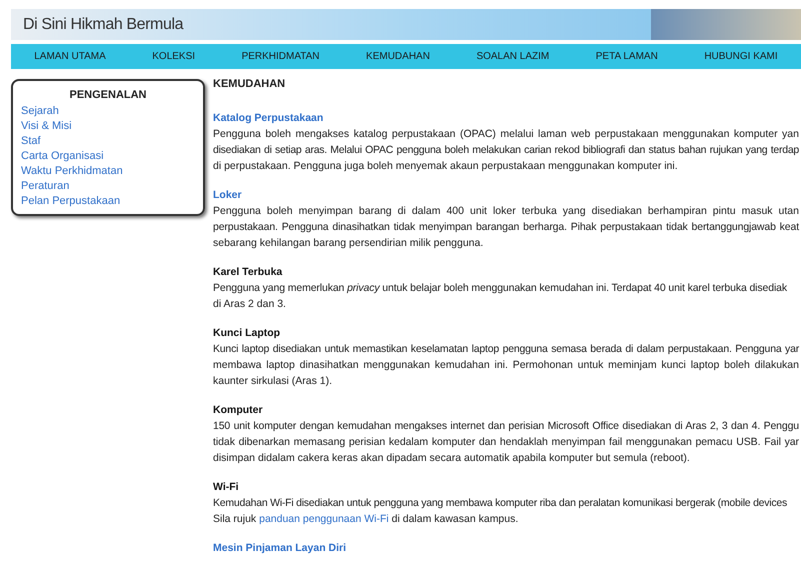  Describe the element at coordinates (513, 56) in the screenshot. I see `nav-link: SOALAN LAZIM` at that location.